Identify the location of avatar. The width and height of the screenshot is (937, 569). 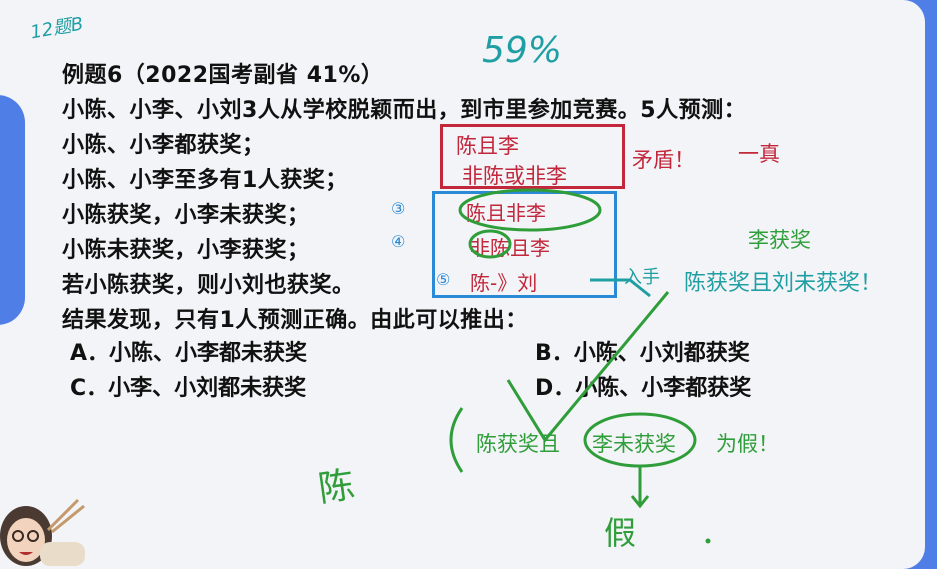
(45, 524).